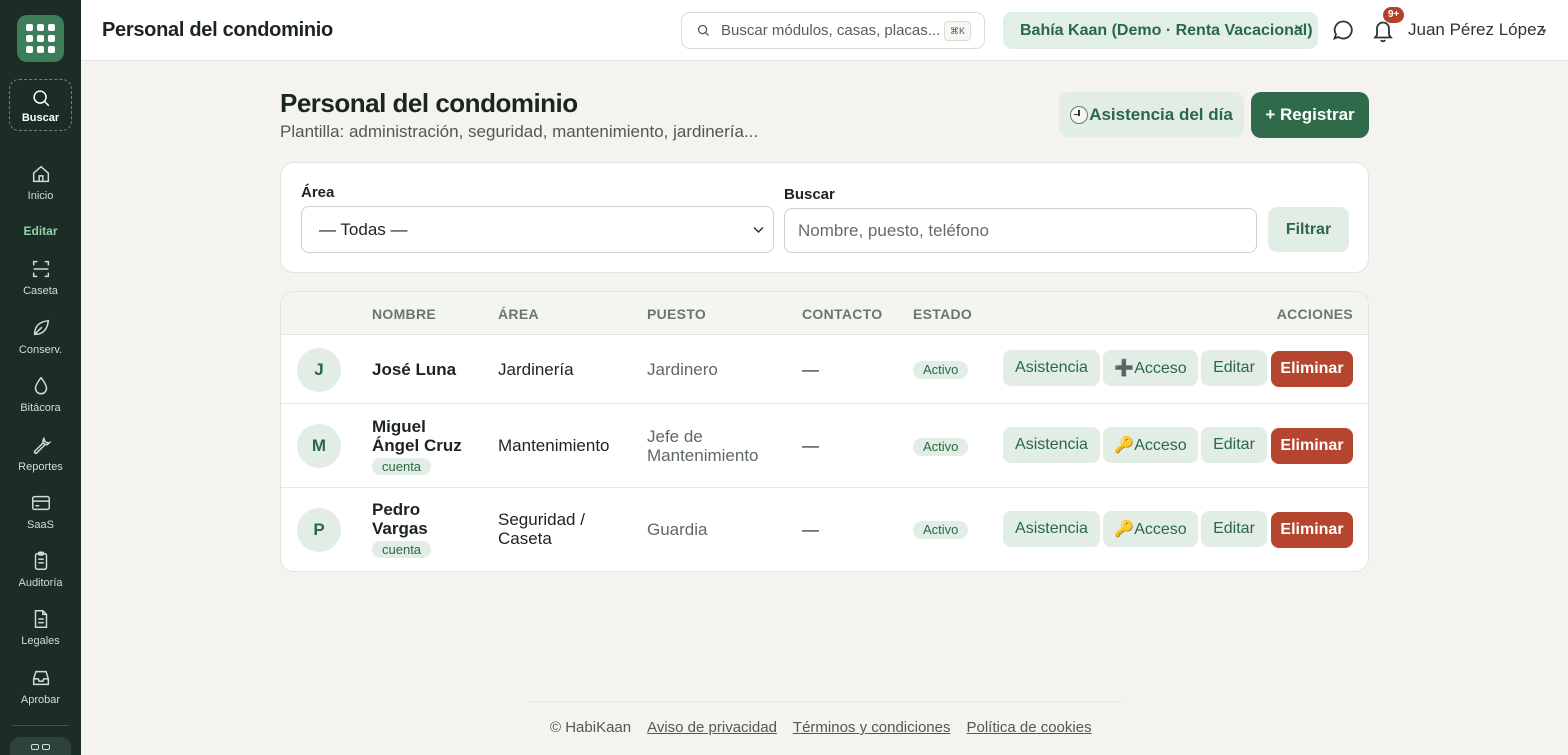 The width and height of the screenshot is (1568, 755). I want to click on staff-name-text: José Luna, so click(414, 369).